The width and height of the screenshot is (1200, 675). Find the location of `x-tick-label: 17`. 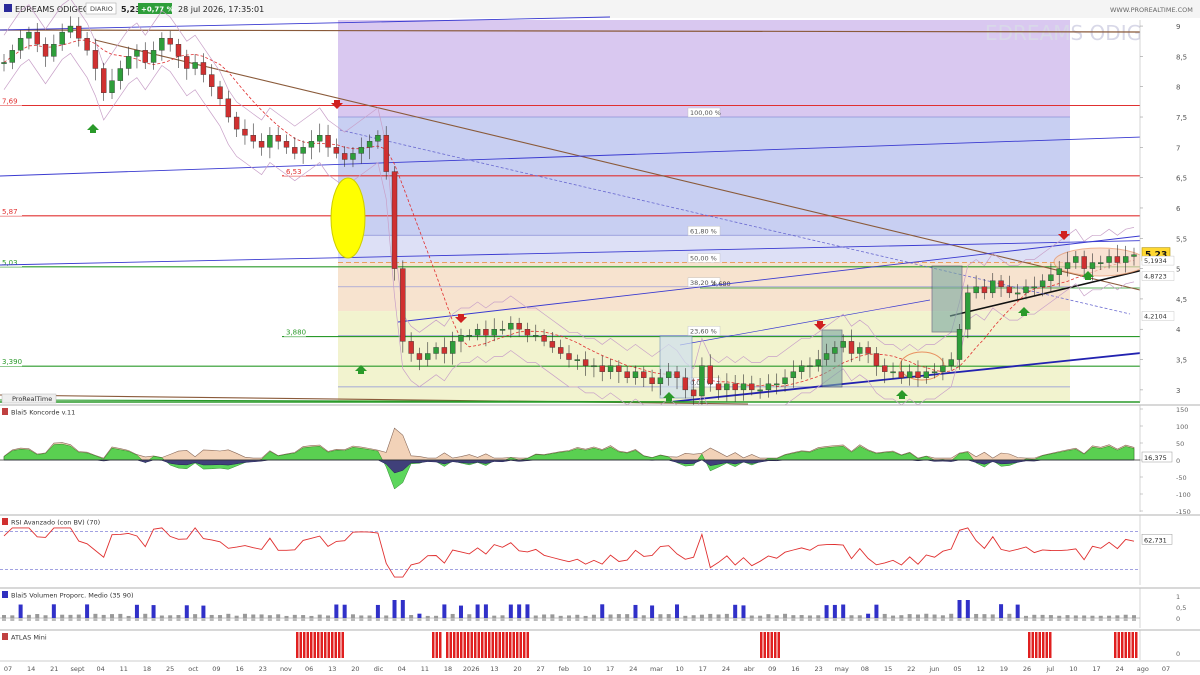

x-tick-label: 17 is located at coordinates (1096, 669).